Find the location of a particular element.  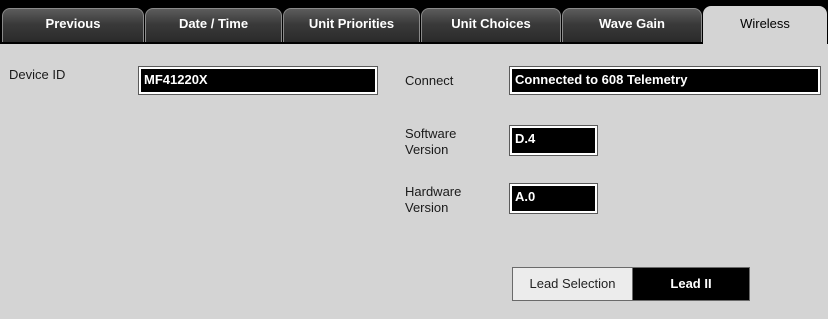

hardware-version-label: Hardware Version is located at coordinates (433, 200).